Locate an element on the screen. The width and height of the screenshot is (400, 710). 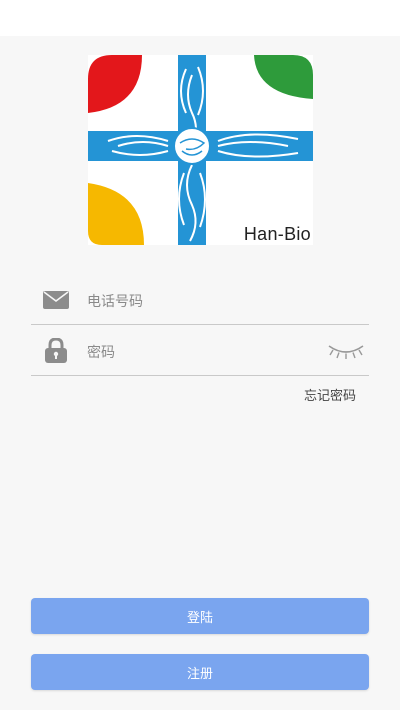
phone-field is located at coordinates (200, 302).